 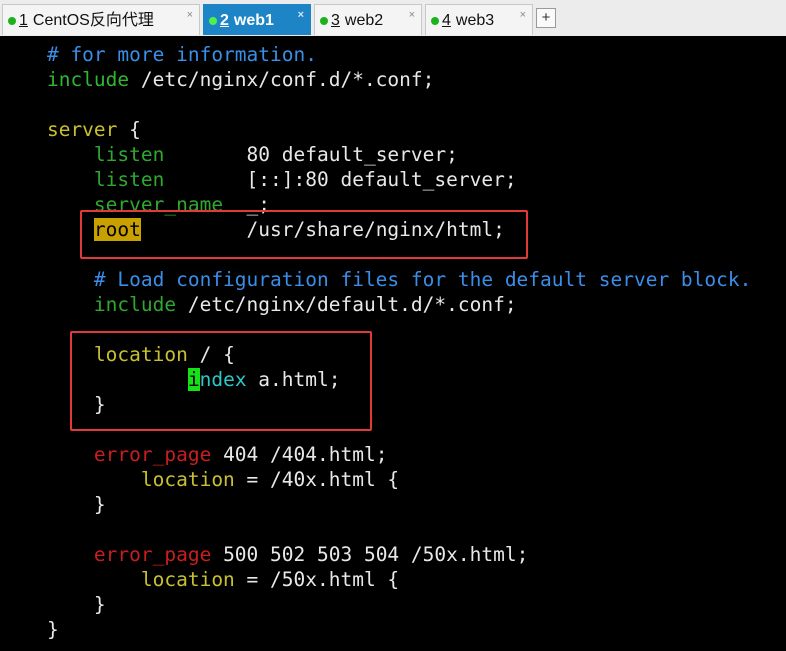 I want to click on tab-centos-proxy: 1 CentOS反向代理 ×, so click(x=101, y=19).